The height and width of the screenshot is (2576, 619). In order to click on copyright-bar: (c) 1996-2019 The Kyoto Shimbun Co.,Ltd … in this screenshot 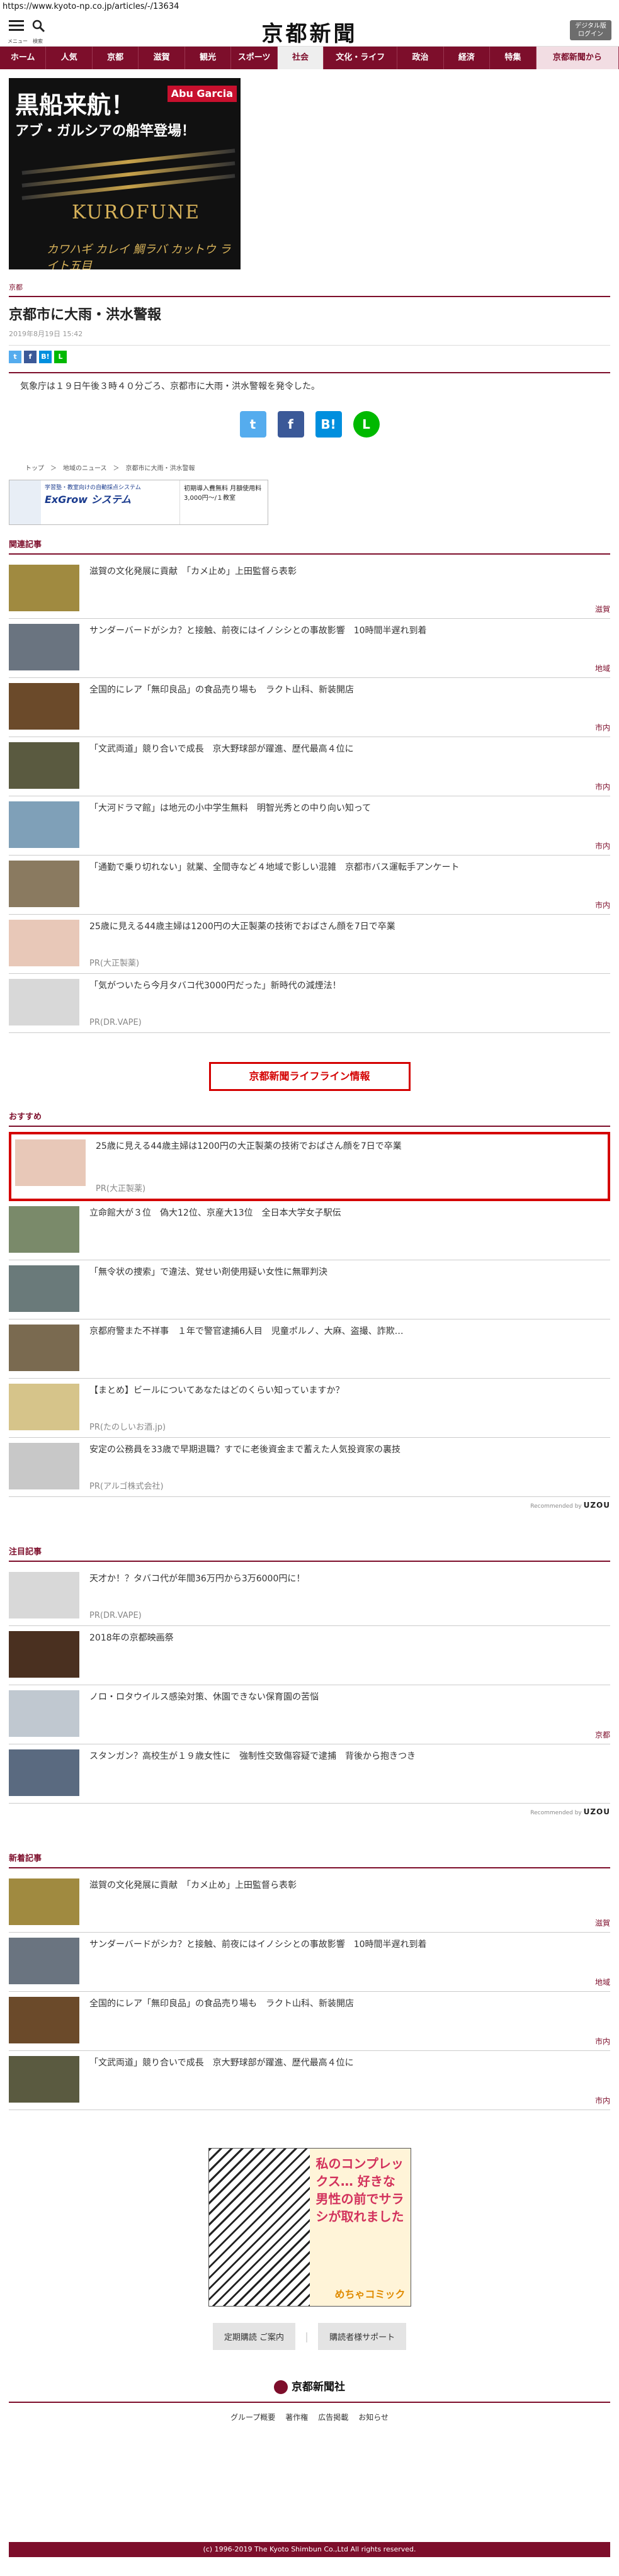, I will do `click(309, 2549)`.